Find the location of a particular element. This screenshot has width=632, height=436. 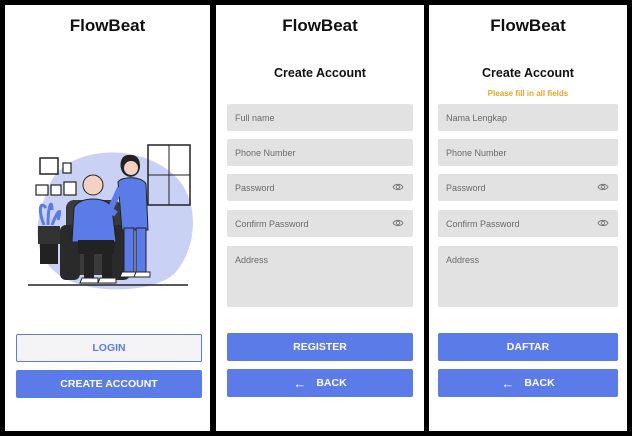

register-button: REGISTER is located at coordinates (320, 347).